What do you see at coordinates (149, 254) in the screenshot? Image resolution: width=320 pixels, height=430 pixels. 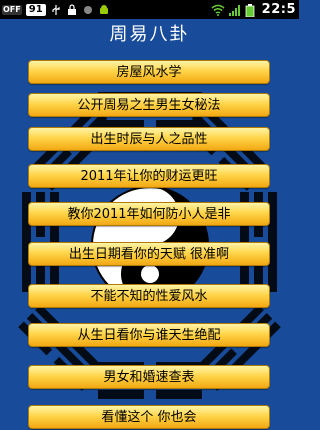 I see `menu-button-6: 出生日期看你的天赋 很准啊` at bounding box center [149, 254].